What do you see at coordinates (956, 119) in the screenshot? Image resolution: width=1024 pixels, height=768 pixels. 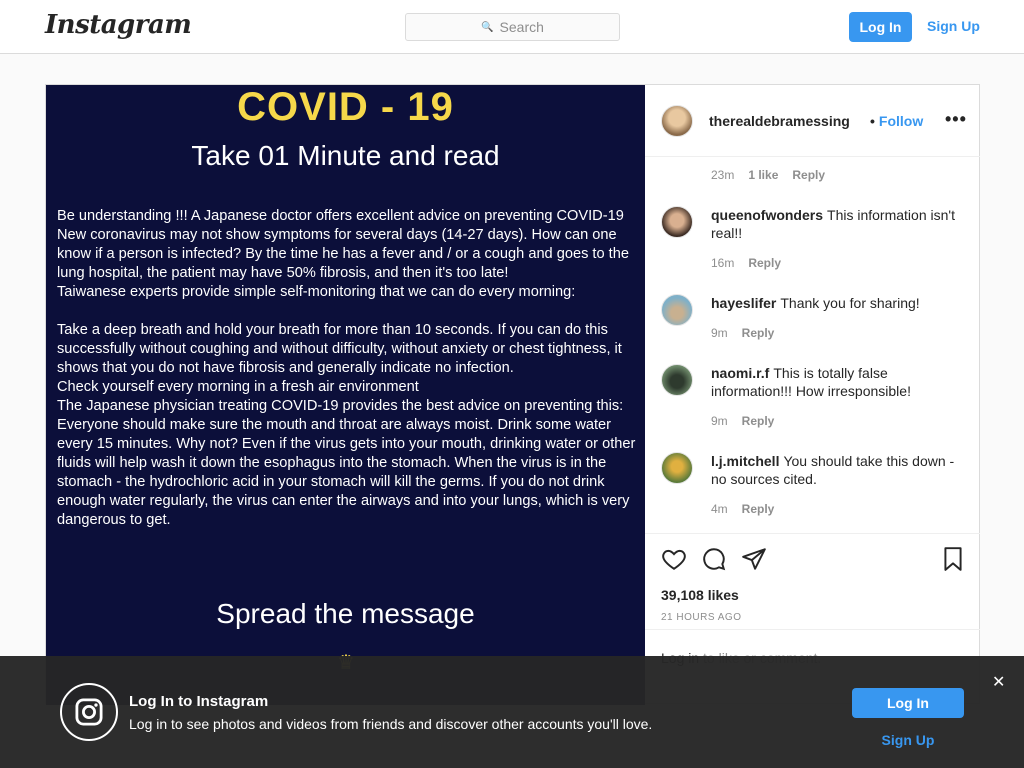 I see `more-options-icon: •••` at bounding box center [956, 119].